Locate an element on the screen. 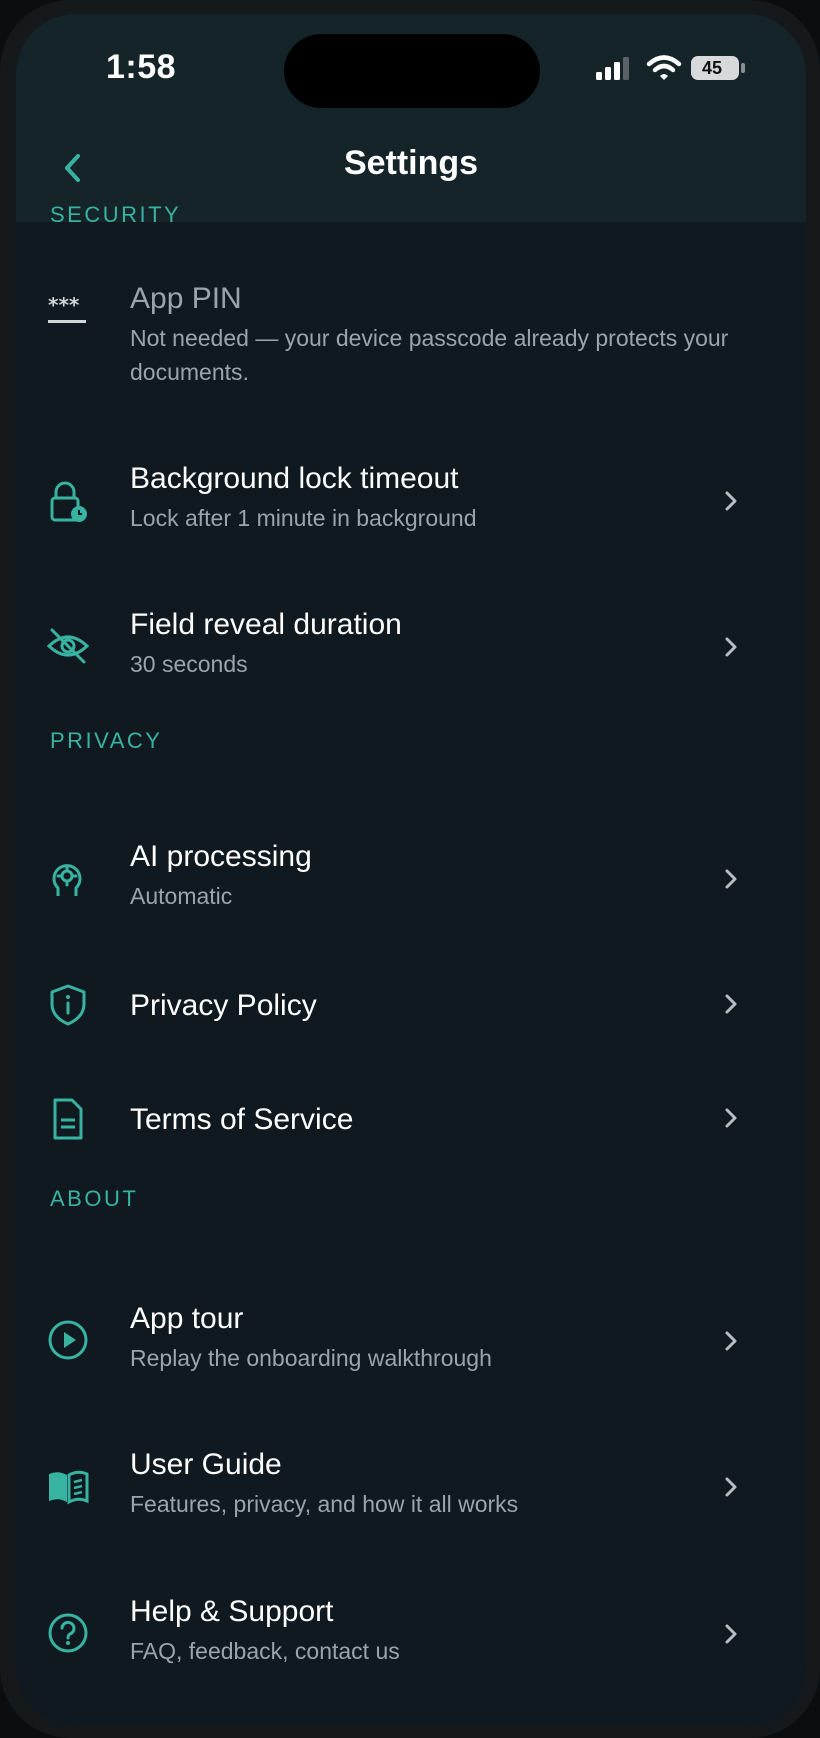 Image resolution: width=820 pixels, height=1738 pixels. password-icon: *** is located at coordinates (67, 308).